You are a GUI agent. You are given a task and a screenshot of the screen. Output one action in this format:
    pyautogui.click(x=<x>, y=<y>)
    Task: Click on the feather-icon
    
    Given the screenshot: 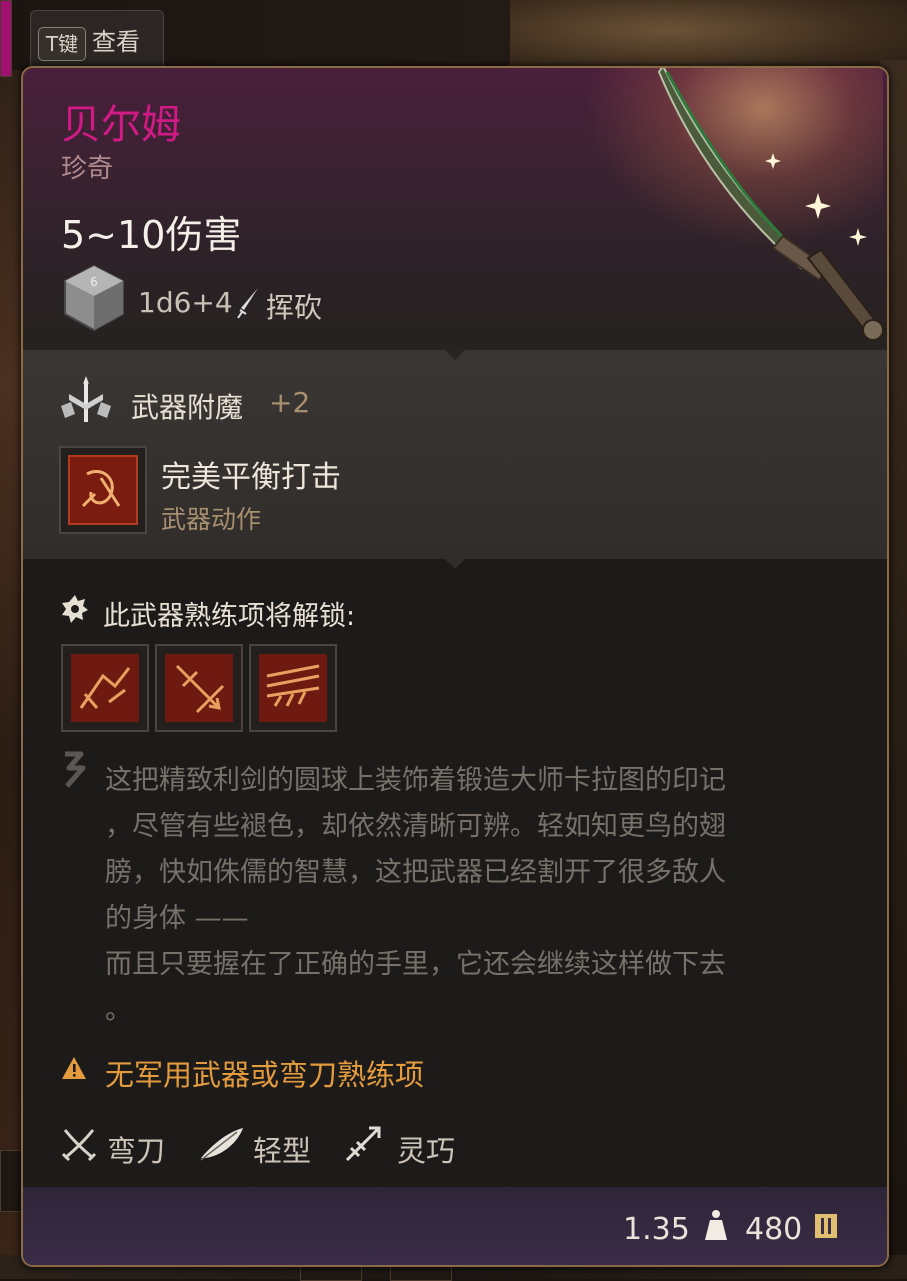 What is the action you would take?
    pyautogui.click(x=221, y=1144)
    